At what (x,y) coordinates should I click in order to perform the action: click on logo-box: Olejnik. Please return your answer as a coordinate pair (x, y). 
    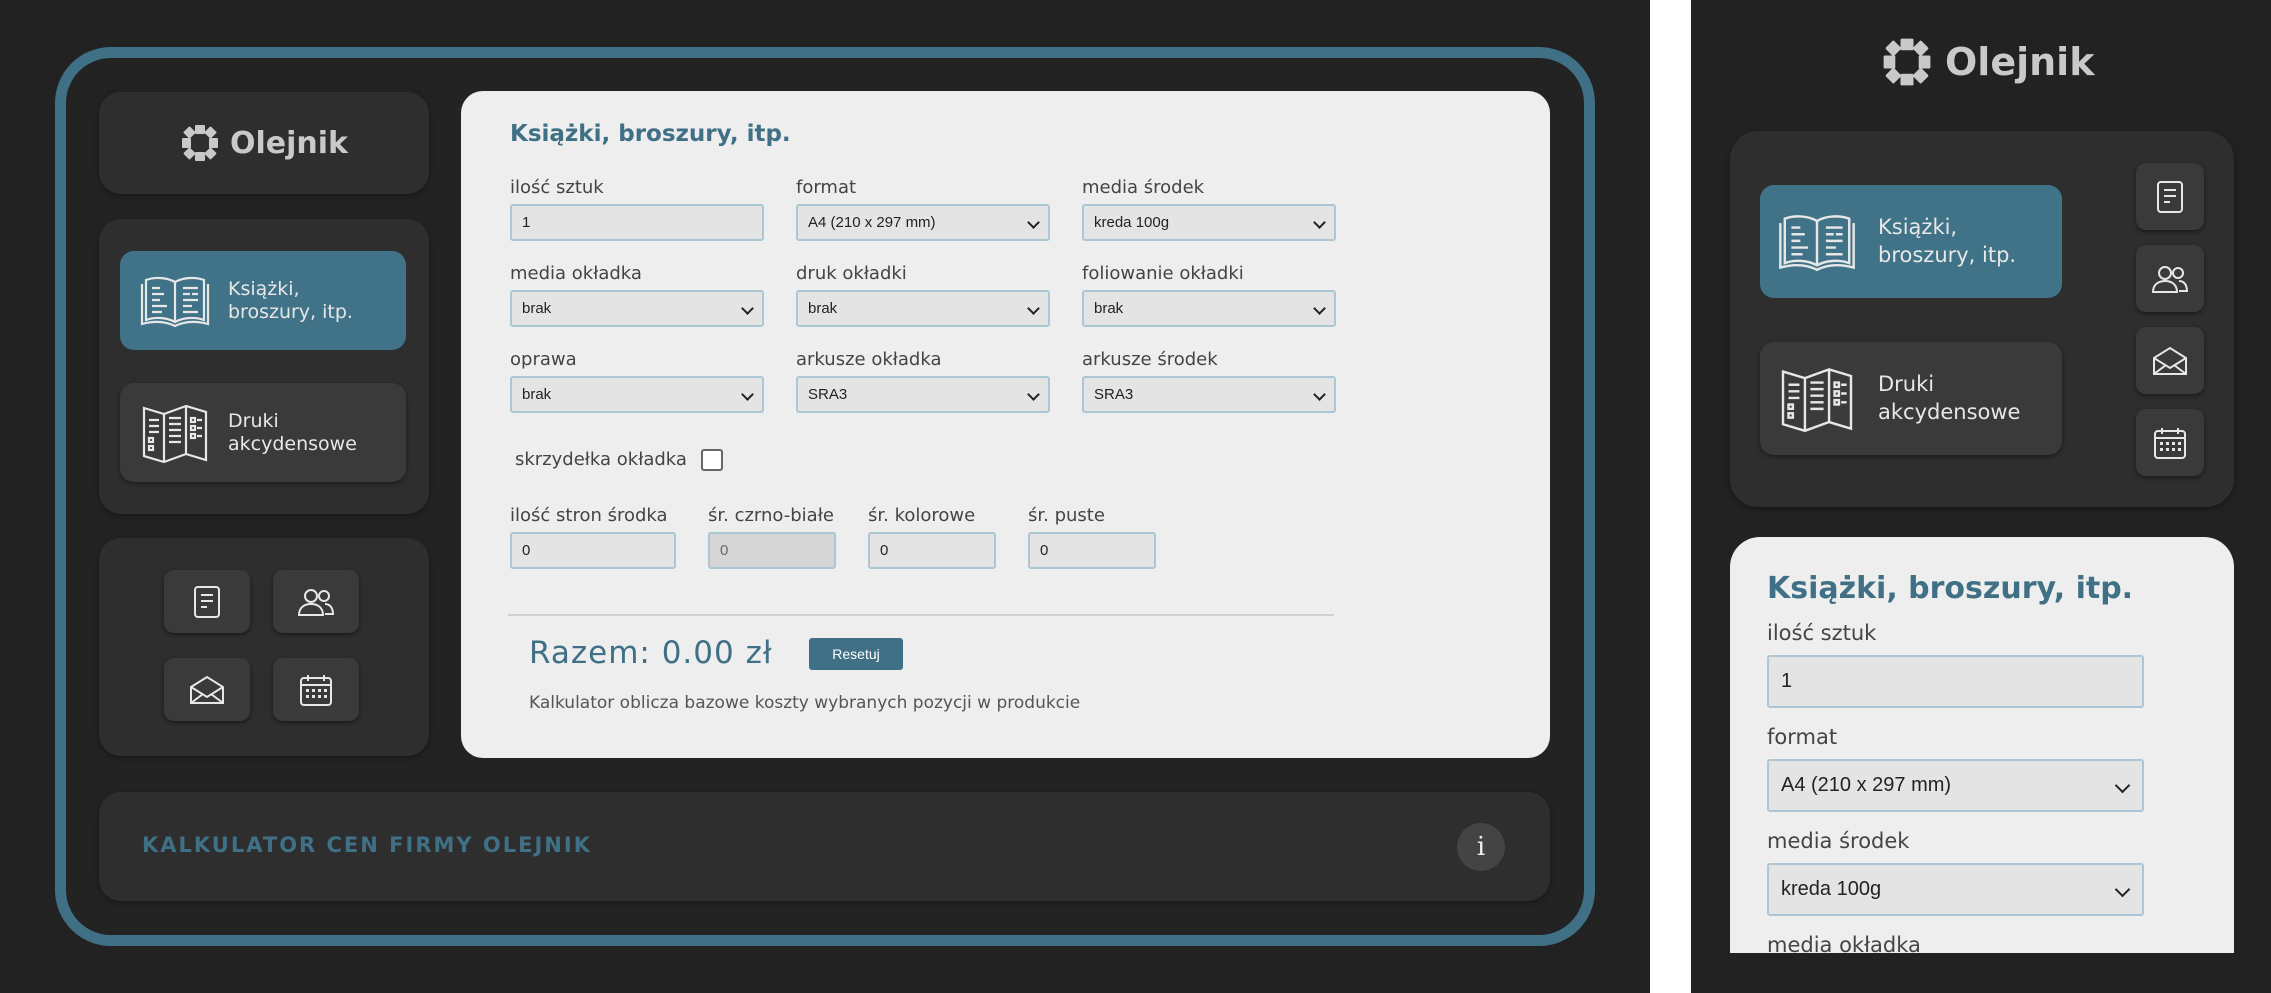
    Looking at the image, I should click on (264, 143).